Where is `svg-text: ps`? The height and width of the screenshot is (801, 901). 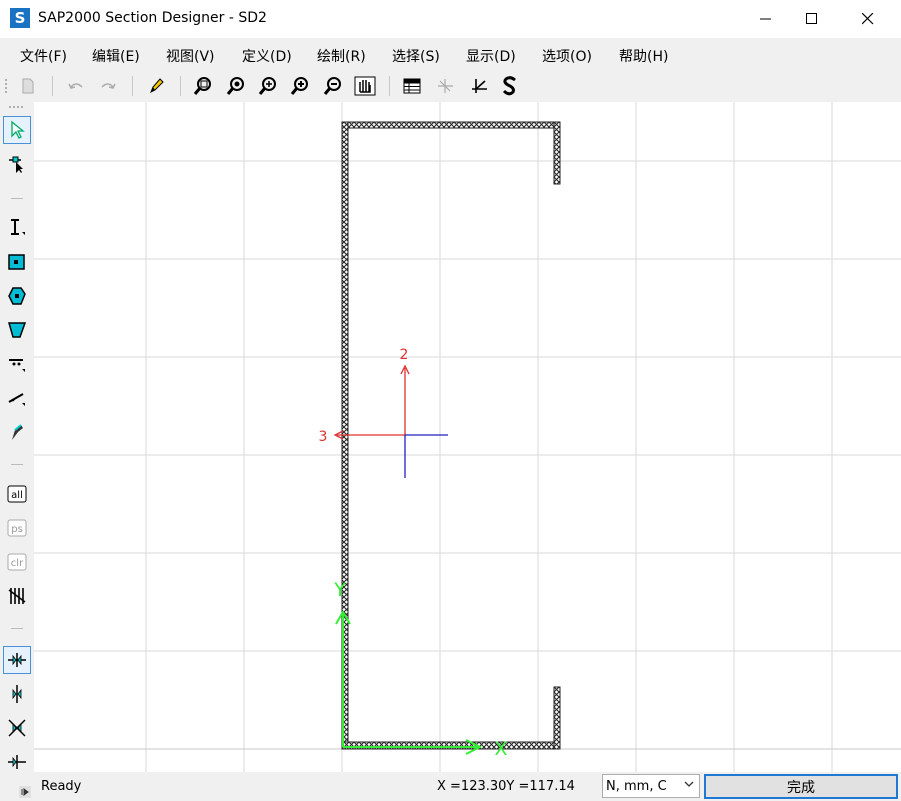
svg-text: ps is located at coordinates (17, 529).